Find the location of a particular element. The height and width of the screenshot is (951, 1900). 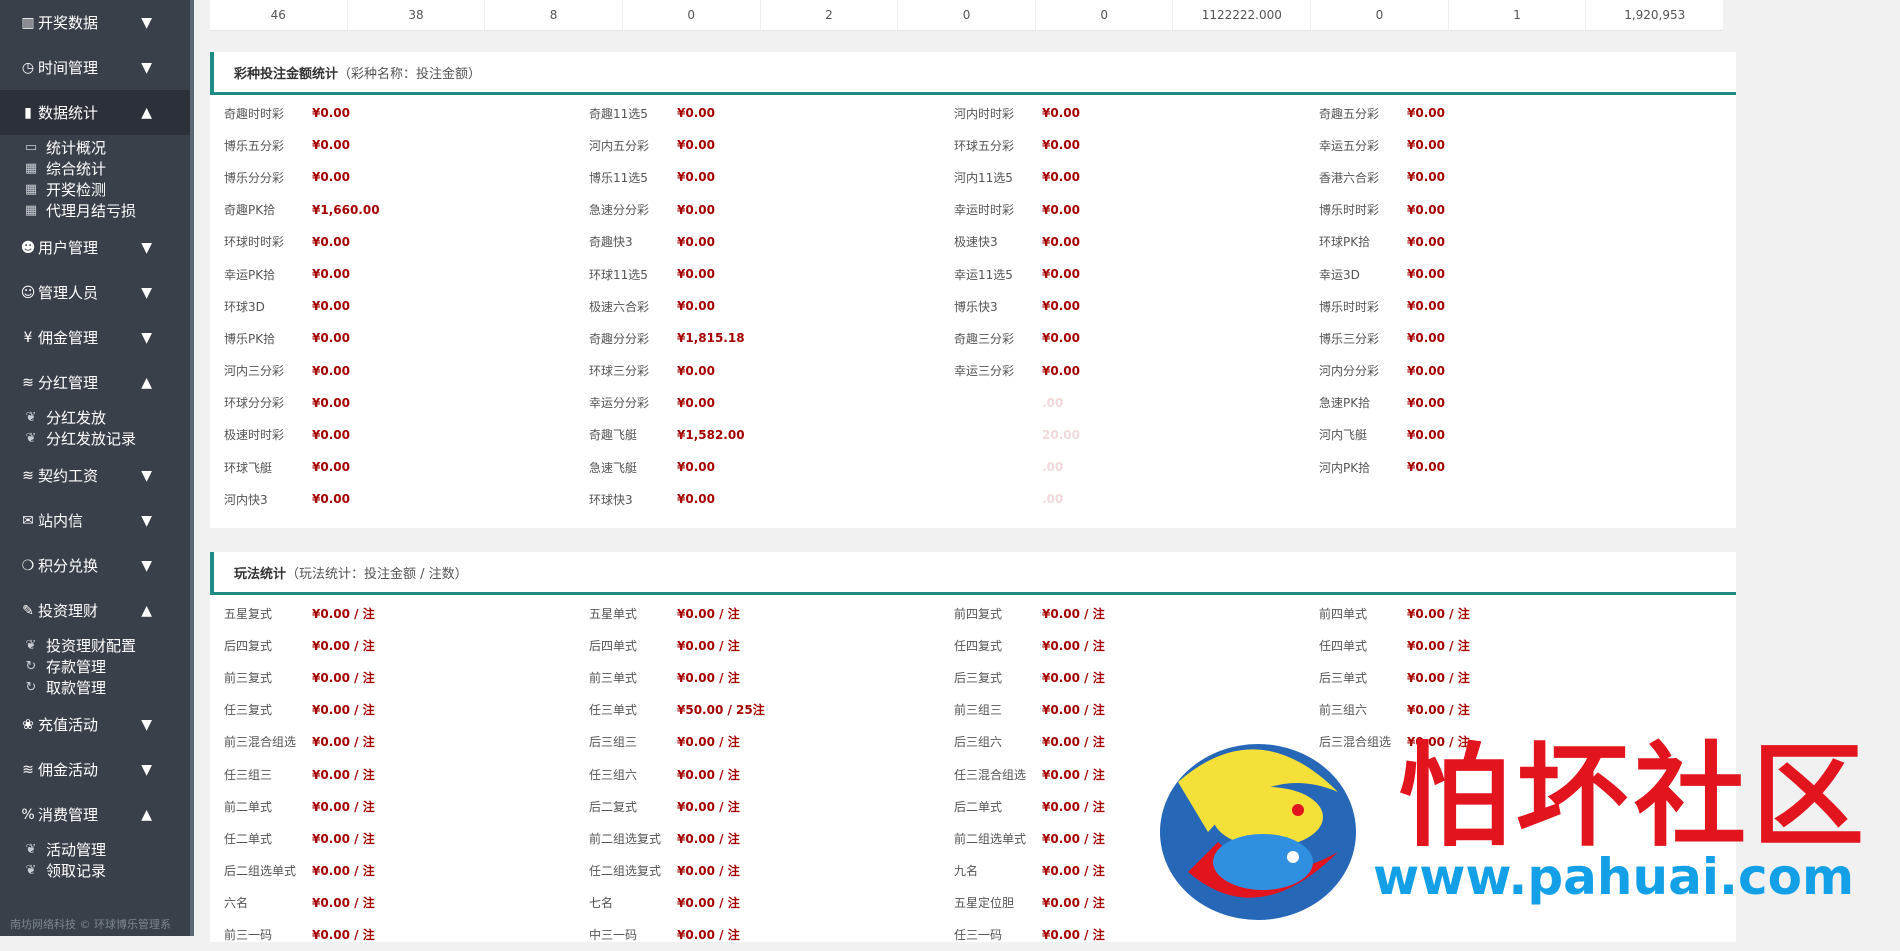

submenu-item: ▦ 综合统计 is located at coordinates (106, 168).